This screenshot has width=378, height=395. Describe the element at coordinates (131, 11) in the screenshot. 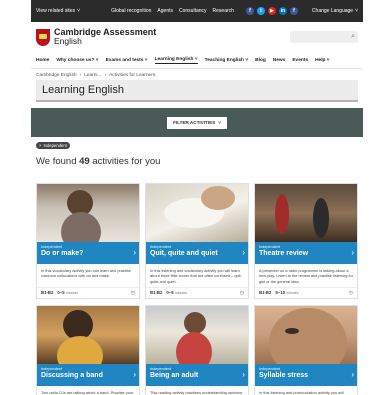

I see `top-link-global-recognition: Global recognition` at that location.